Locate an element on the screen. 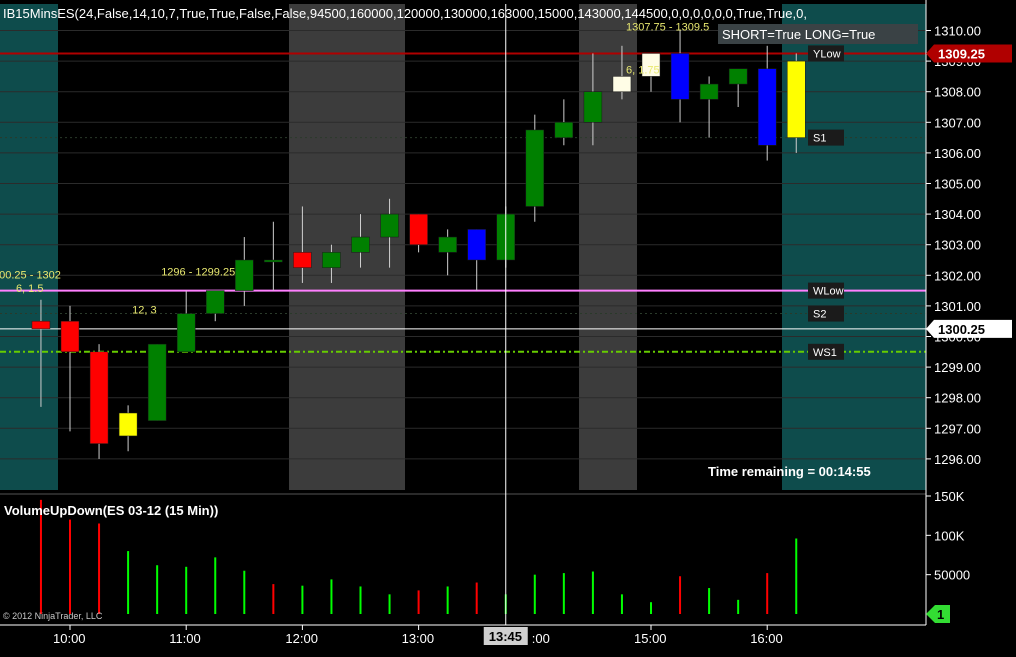  y-tick-label: 1310.00 is located at coordinates (957, 31).